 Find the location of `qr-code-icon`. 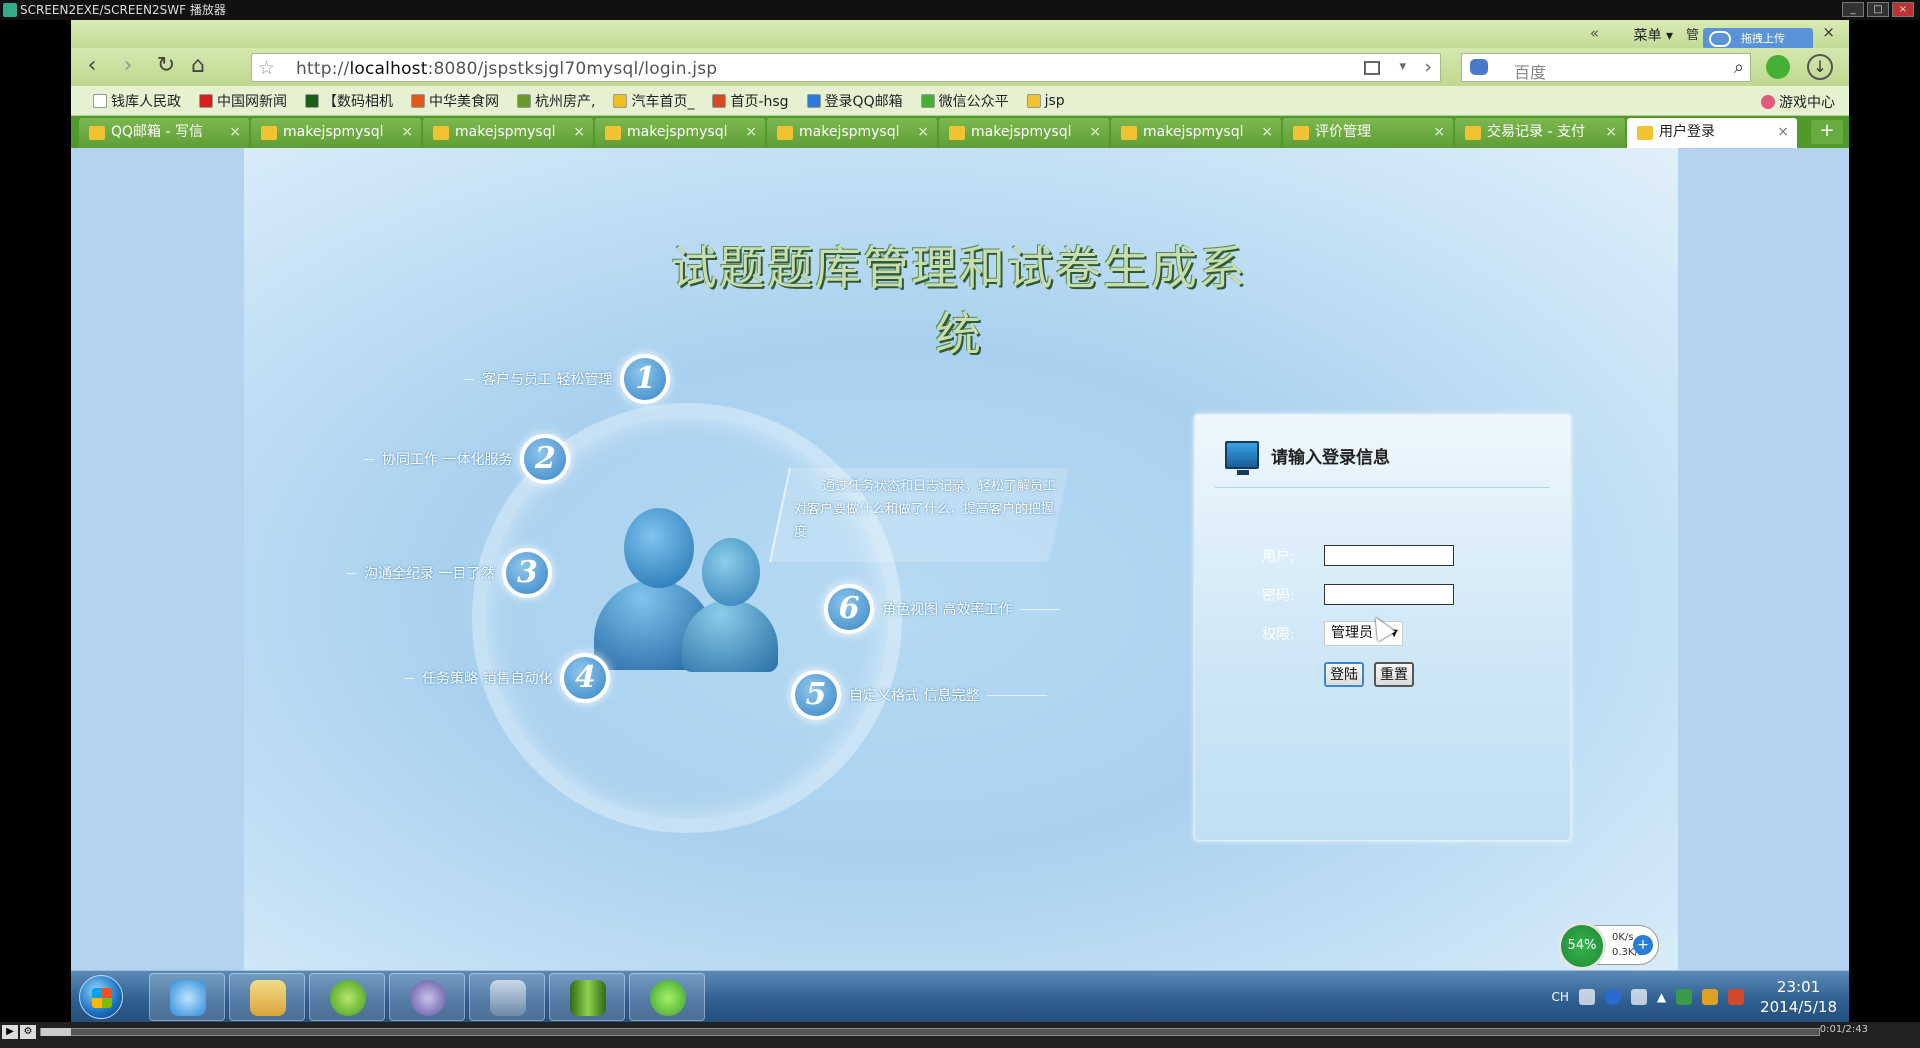

qr-code-icon is located at coordinates (1372, 68).